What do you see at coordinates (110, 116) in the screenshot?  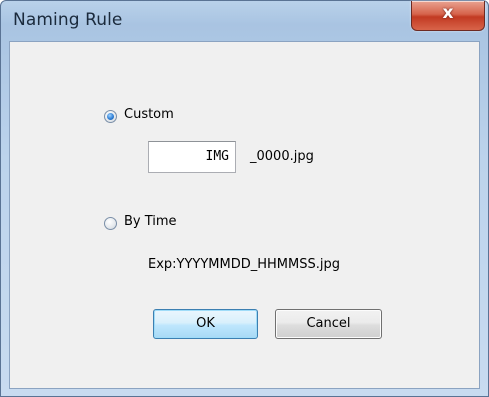 I see `custom-radio` at bounding box center [110, 116].